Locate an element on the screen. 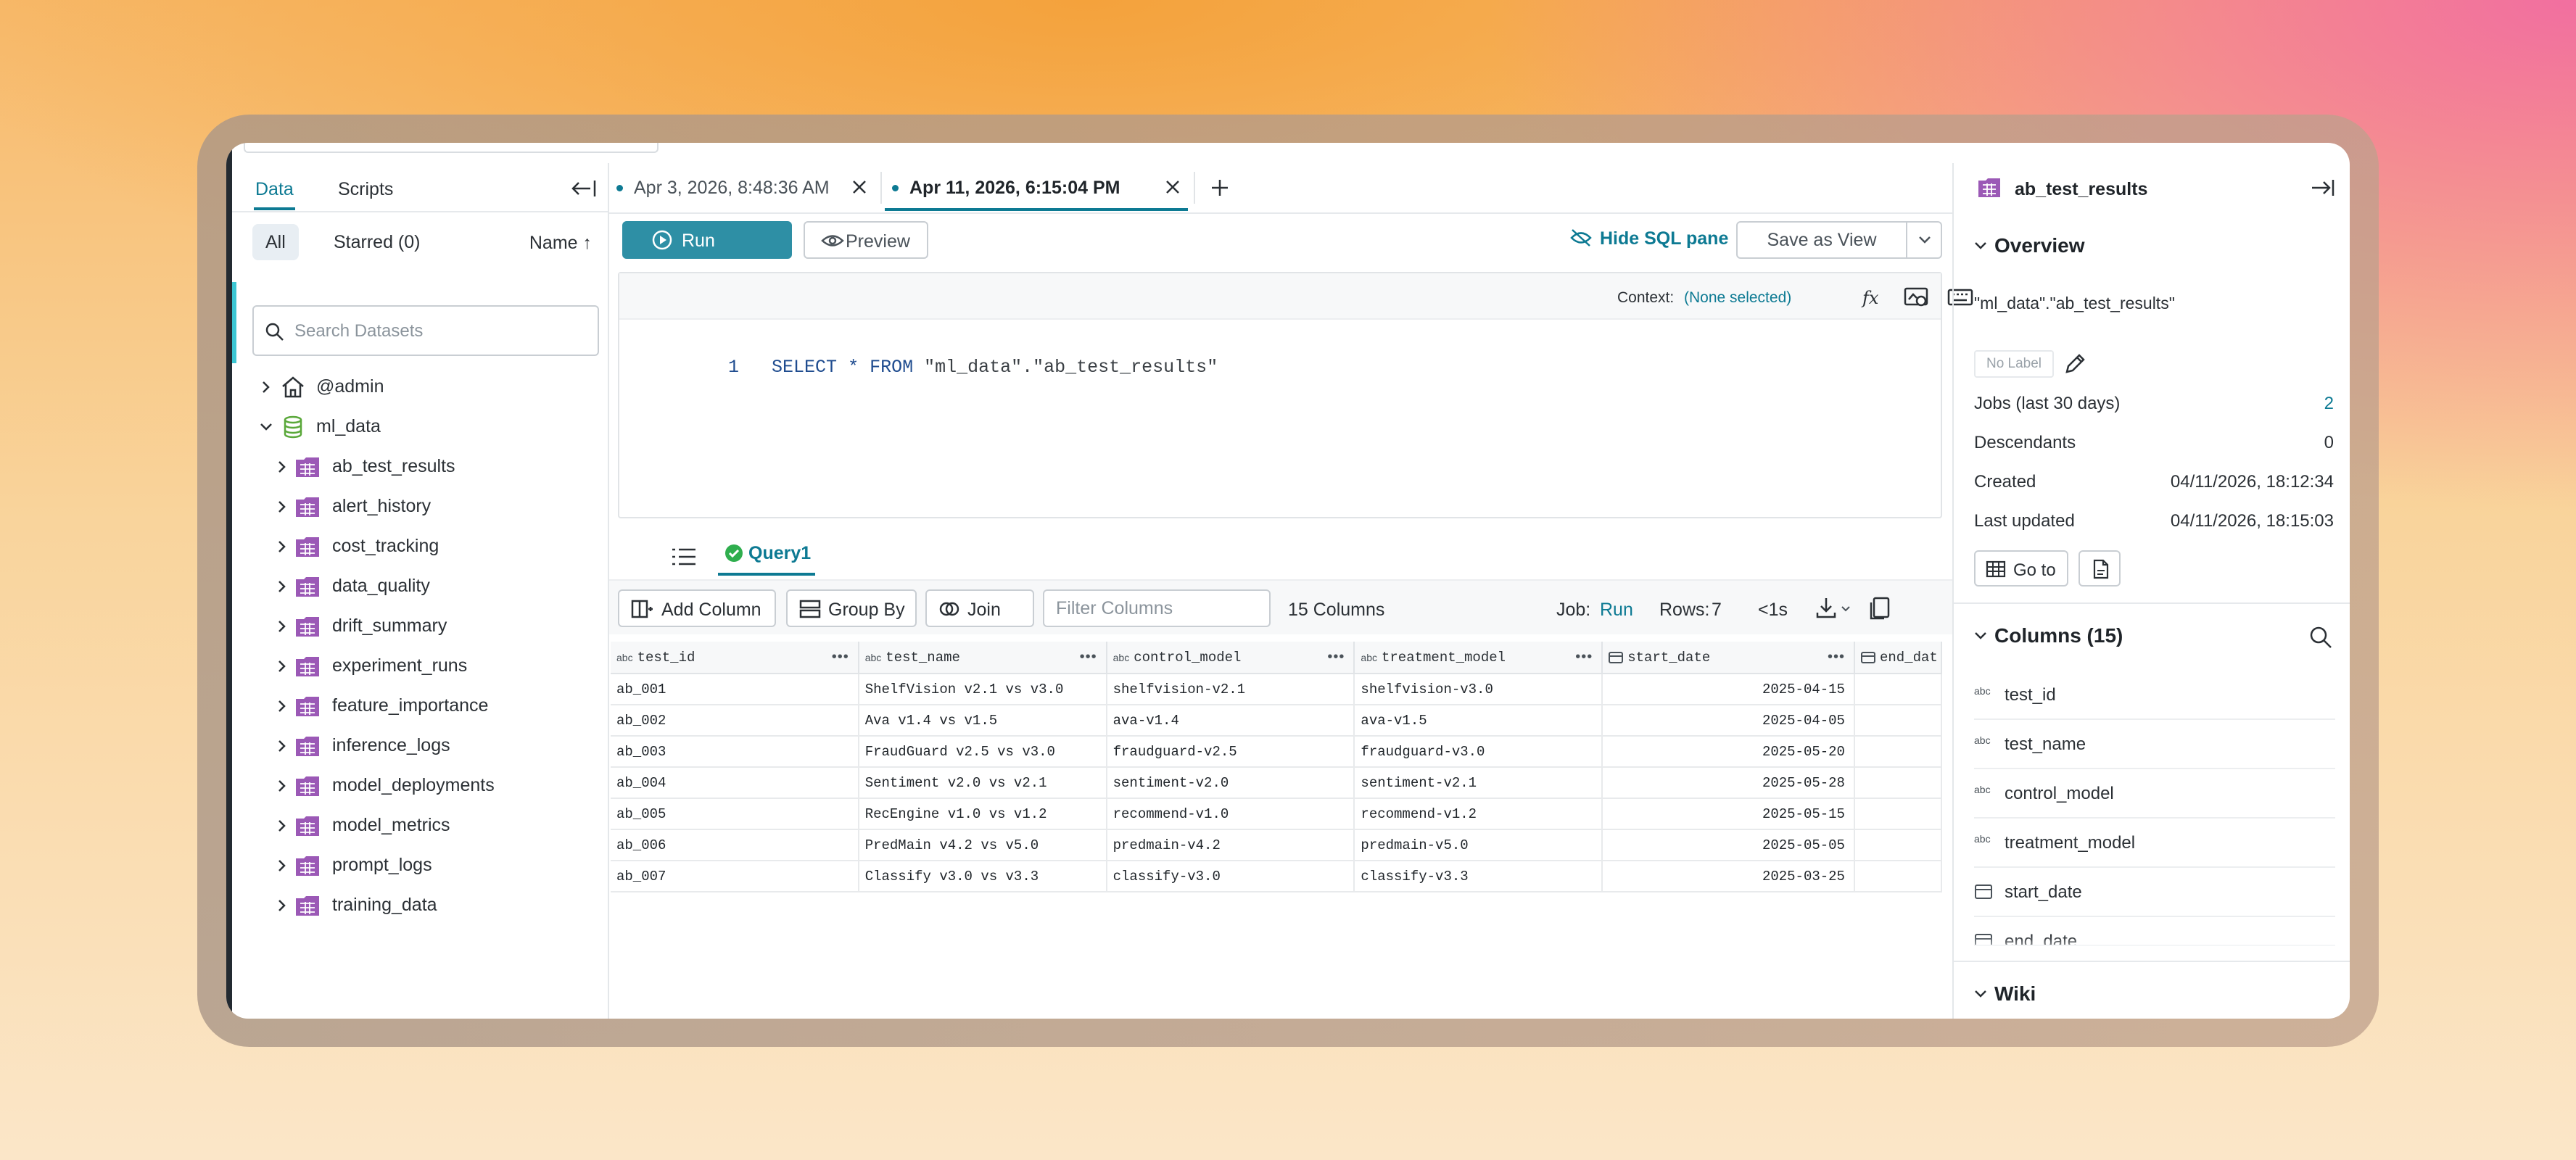 The width and height of the screenshot is (2576, 1160). table-cell: ab_005 is located at coordinates (735, 814).